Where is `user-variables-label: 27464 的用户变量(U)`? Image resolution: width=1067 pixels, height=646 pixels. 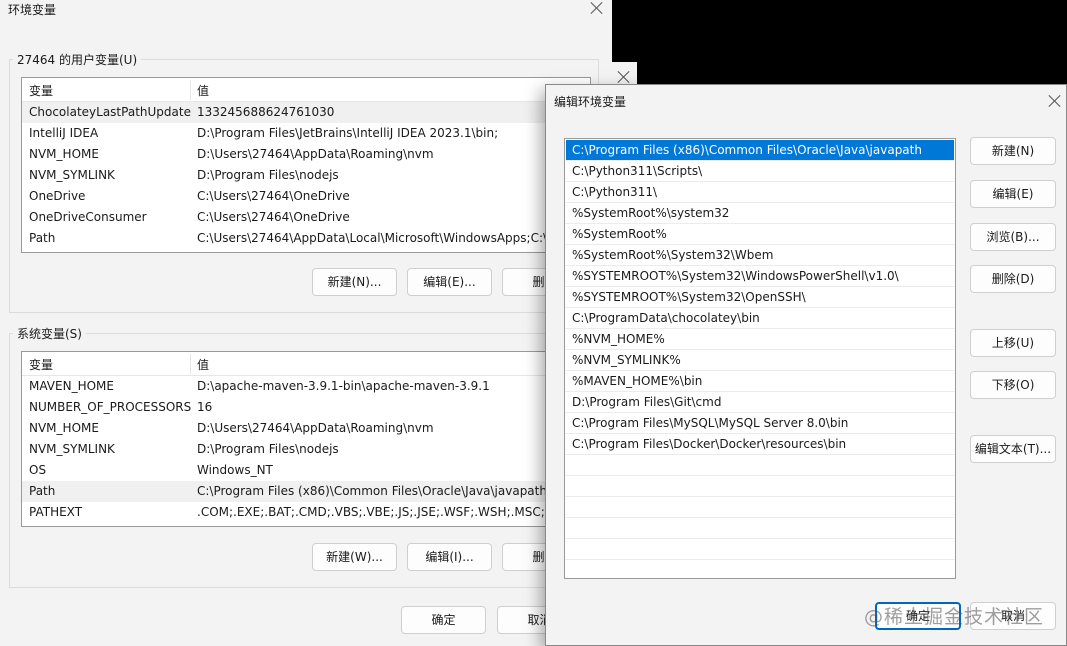 user-variables-label: 27464 的用户变量(U) is located at coordinates (77, 59).